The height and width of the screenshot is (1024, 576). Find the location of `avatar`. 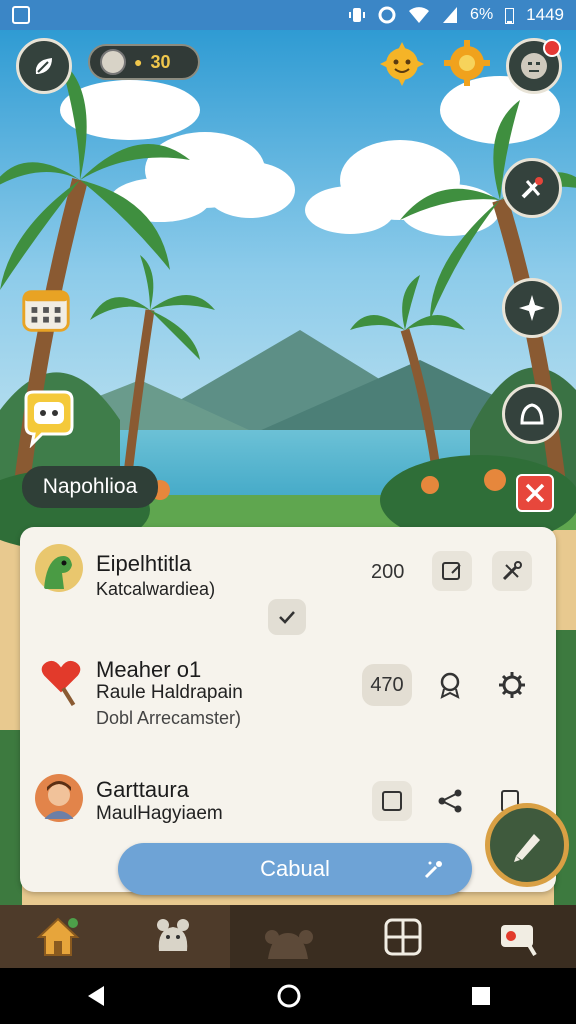

avatar is located at coordinates (59, 798).